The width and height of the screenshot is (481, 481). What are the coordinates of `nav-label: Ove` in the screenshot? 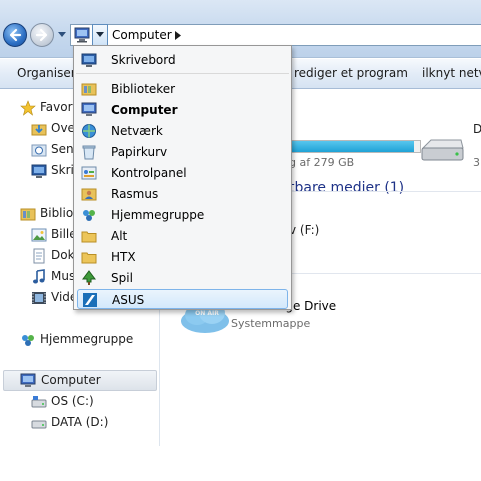 It's located at (63, 128).